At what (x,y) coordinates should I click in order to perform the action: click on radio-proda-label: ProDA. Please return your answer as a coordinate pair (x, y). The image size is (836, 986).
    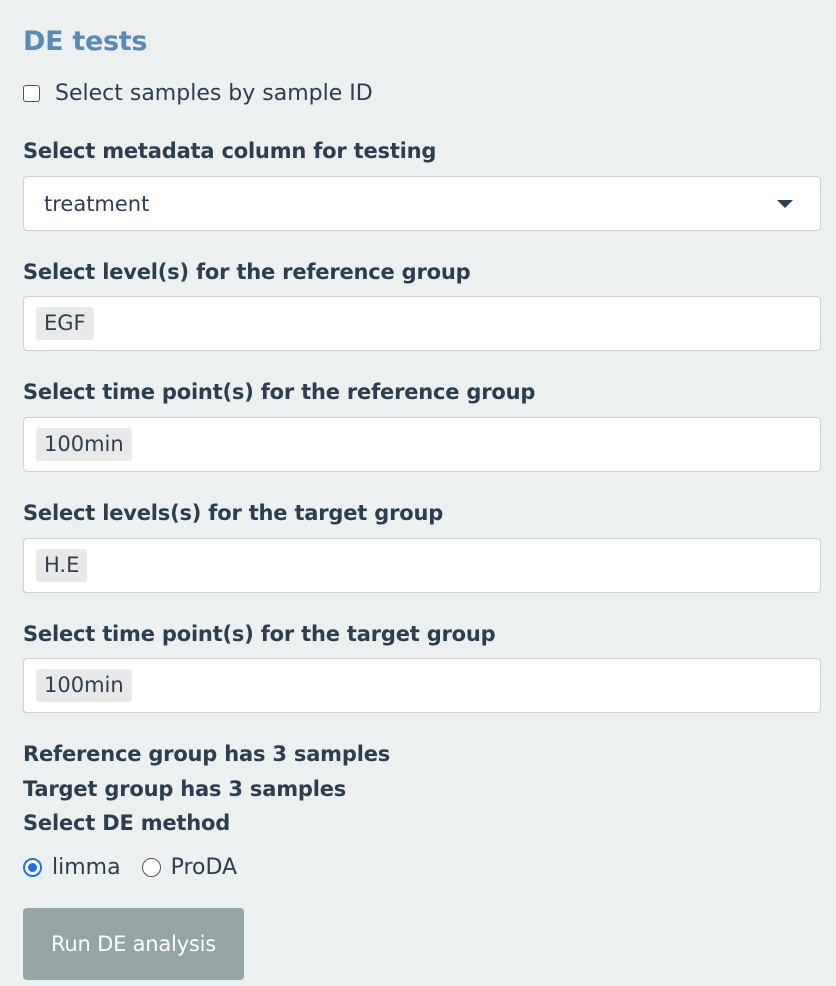
    Looking at the image, I should click on (204, 867).